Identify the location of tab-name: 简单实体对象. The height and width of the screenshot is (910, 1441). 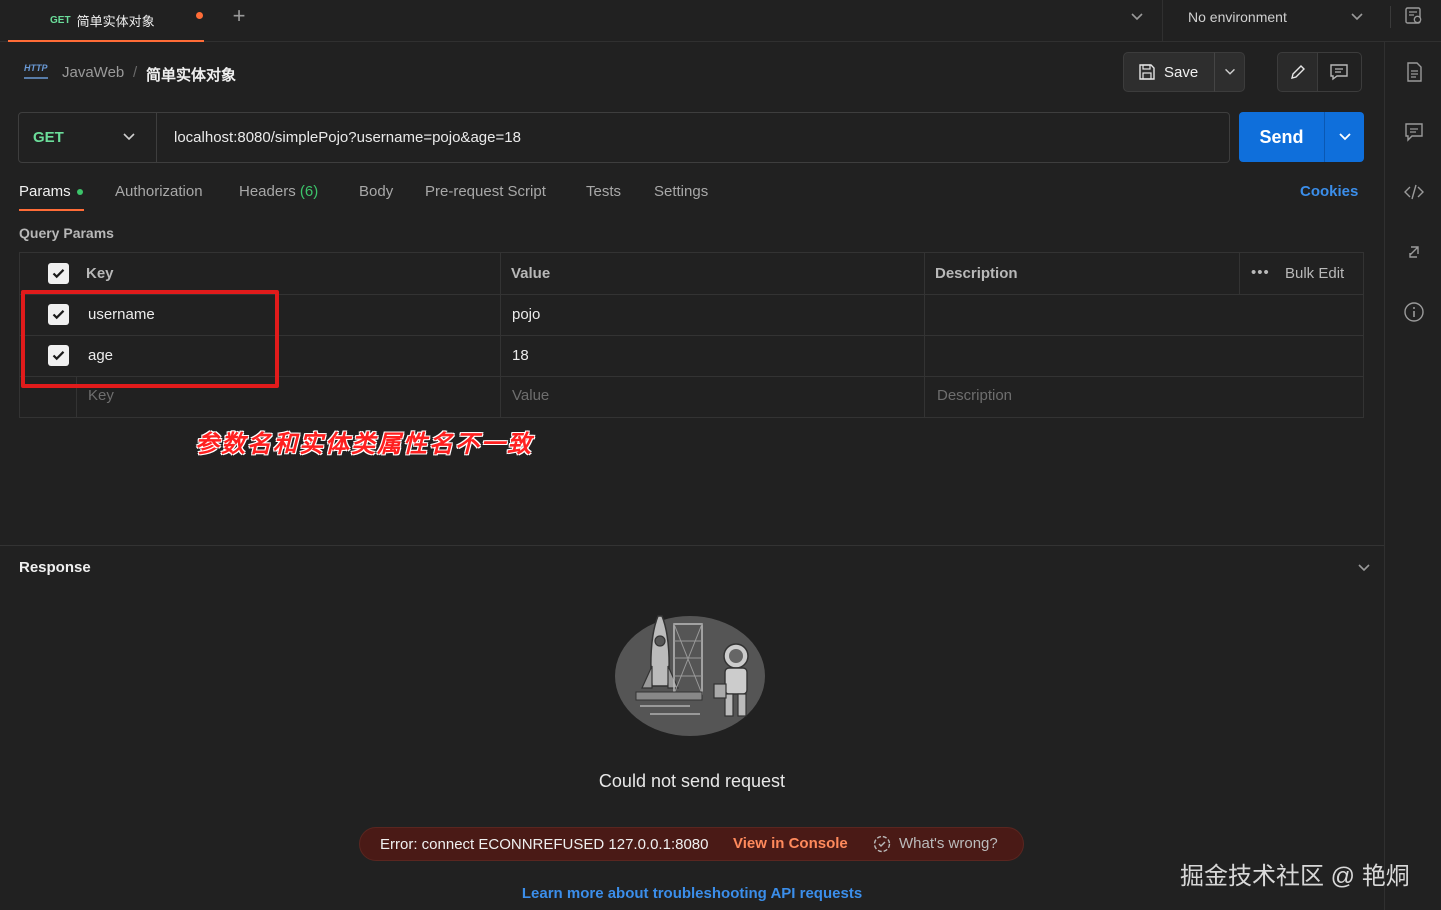
(115, 21).